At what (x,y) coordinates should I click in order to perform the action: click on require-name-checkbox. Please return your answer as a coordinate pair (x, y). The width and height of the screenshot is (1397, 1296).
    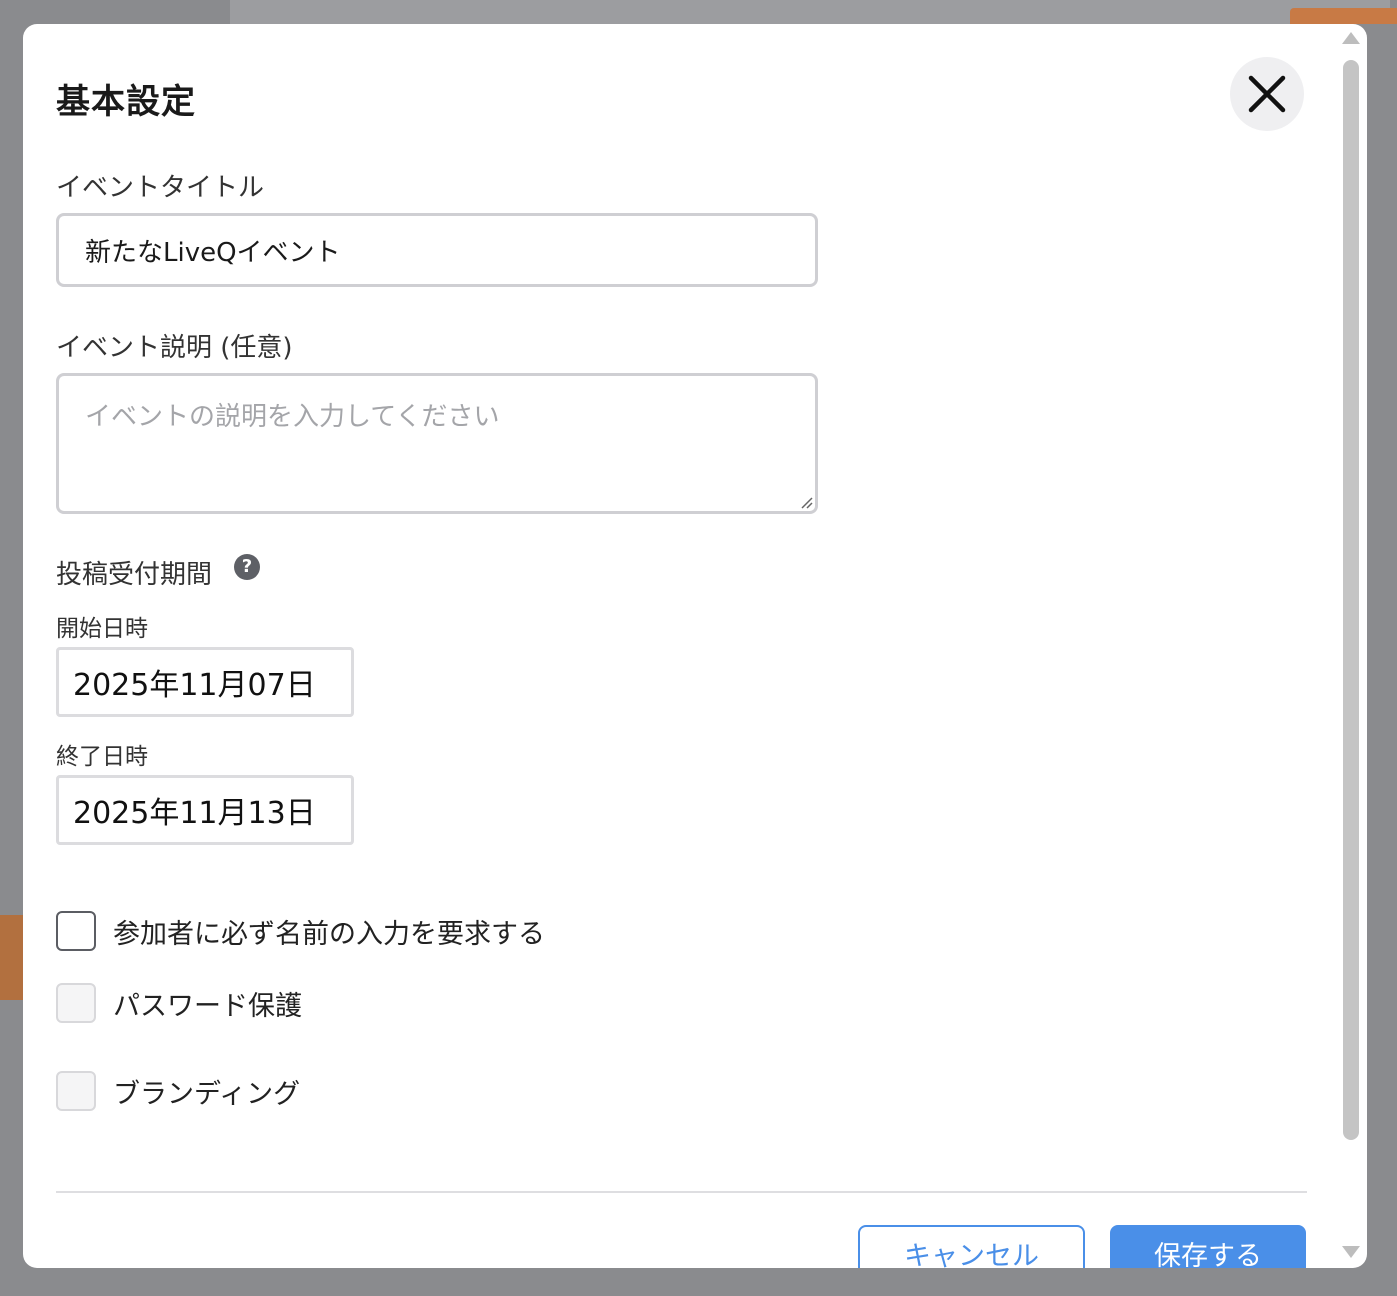
    Looking at the image, I should click on (76, 931).